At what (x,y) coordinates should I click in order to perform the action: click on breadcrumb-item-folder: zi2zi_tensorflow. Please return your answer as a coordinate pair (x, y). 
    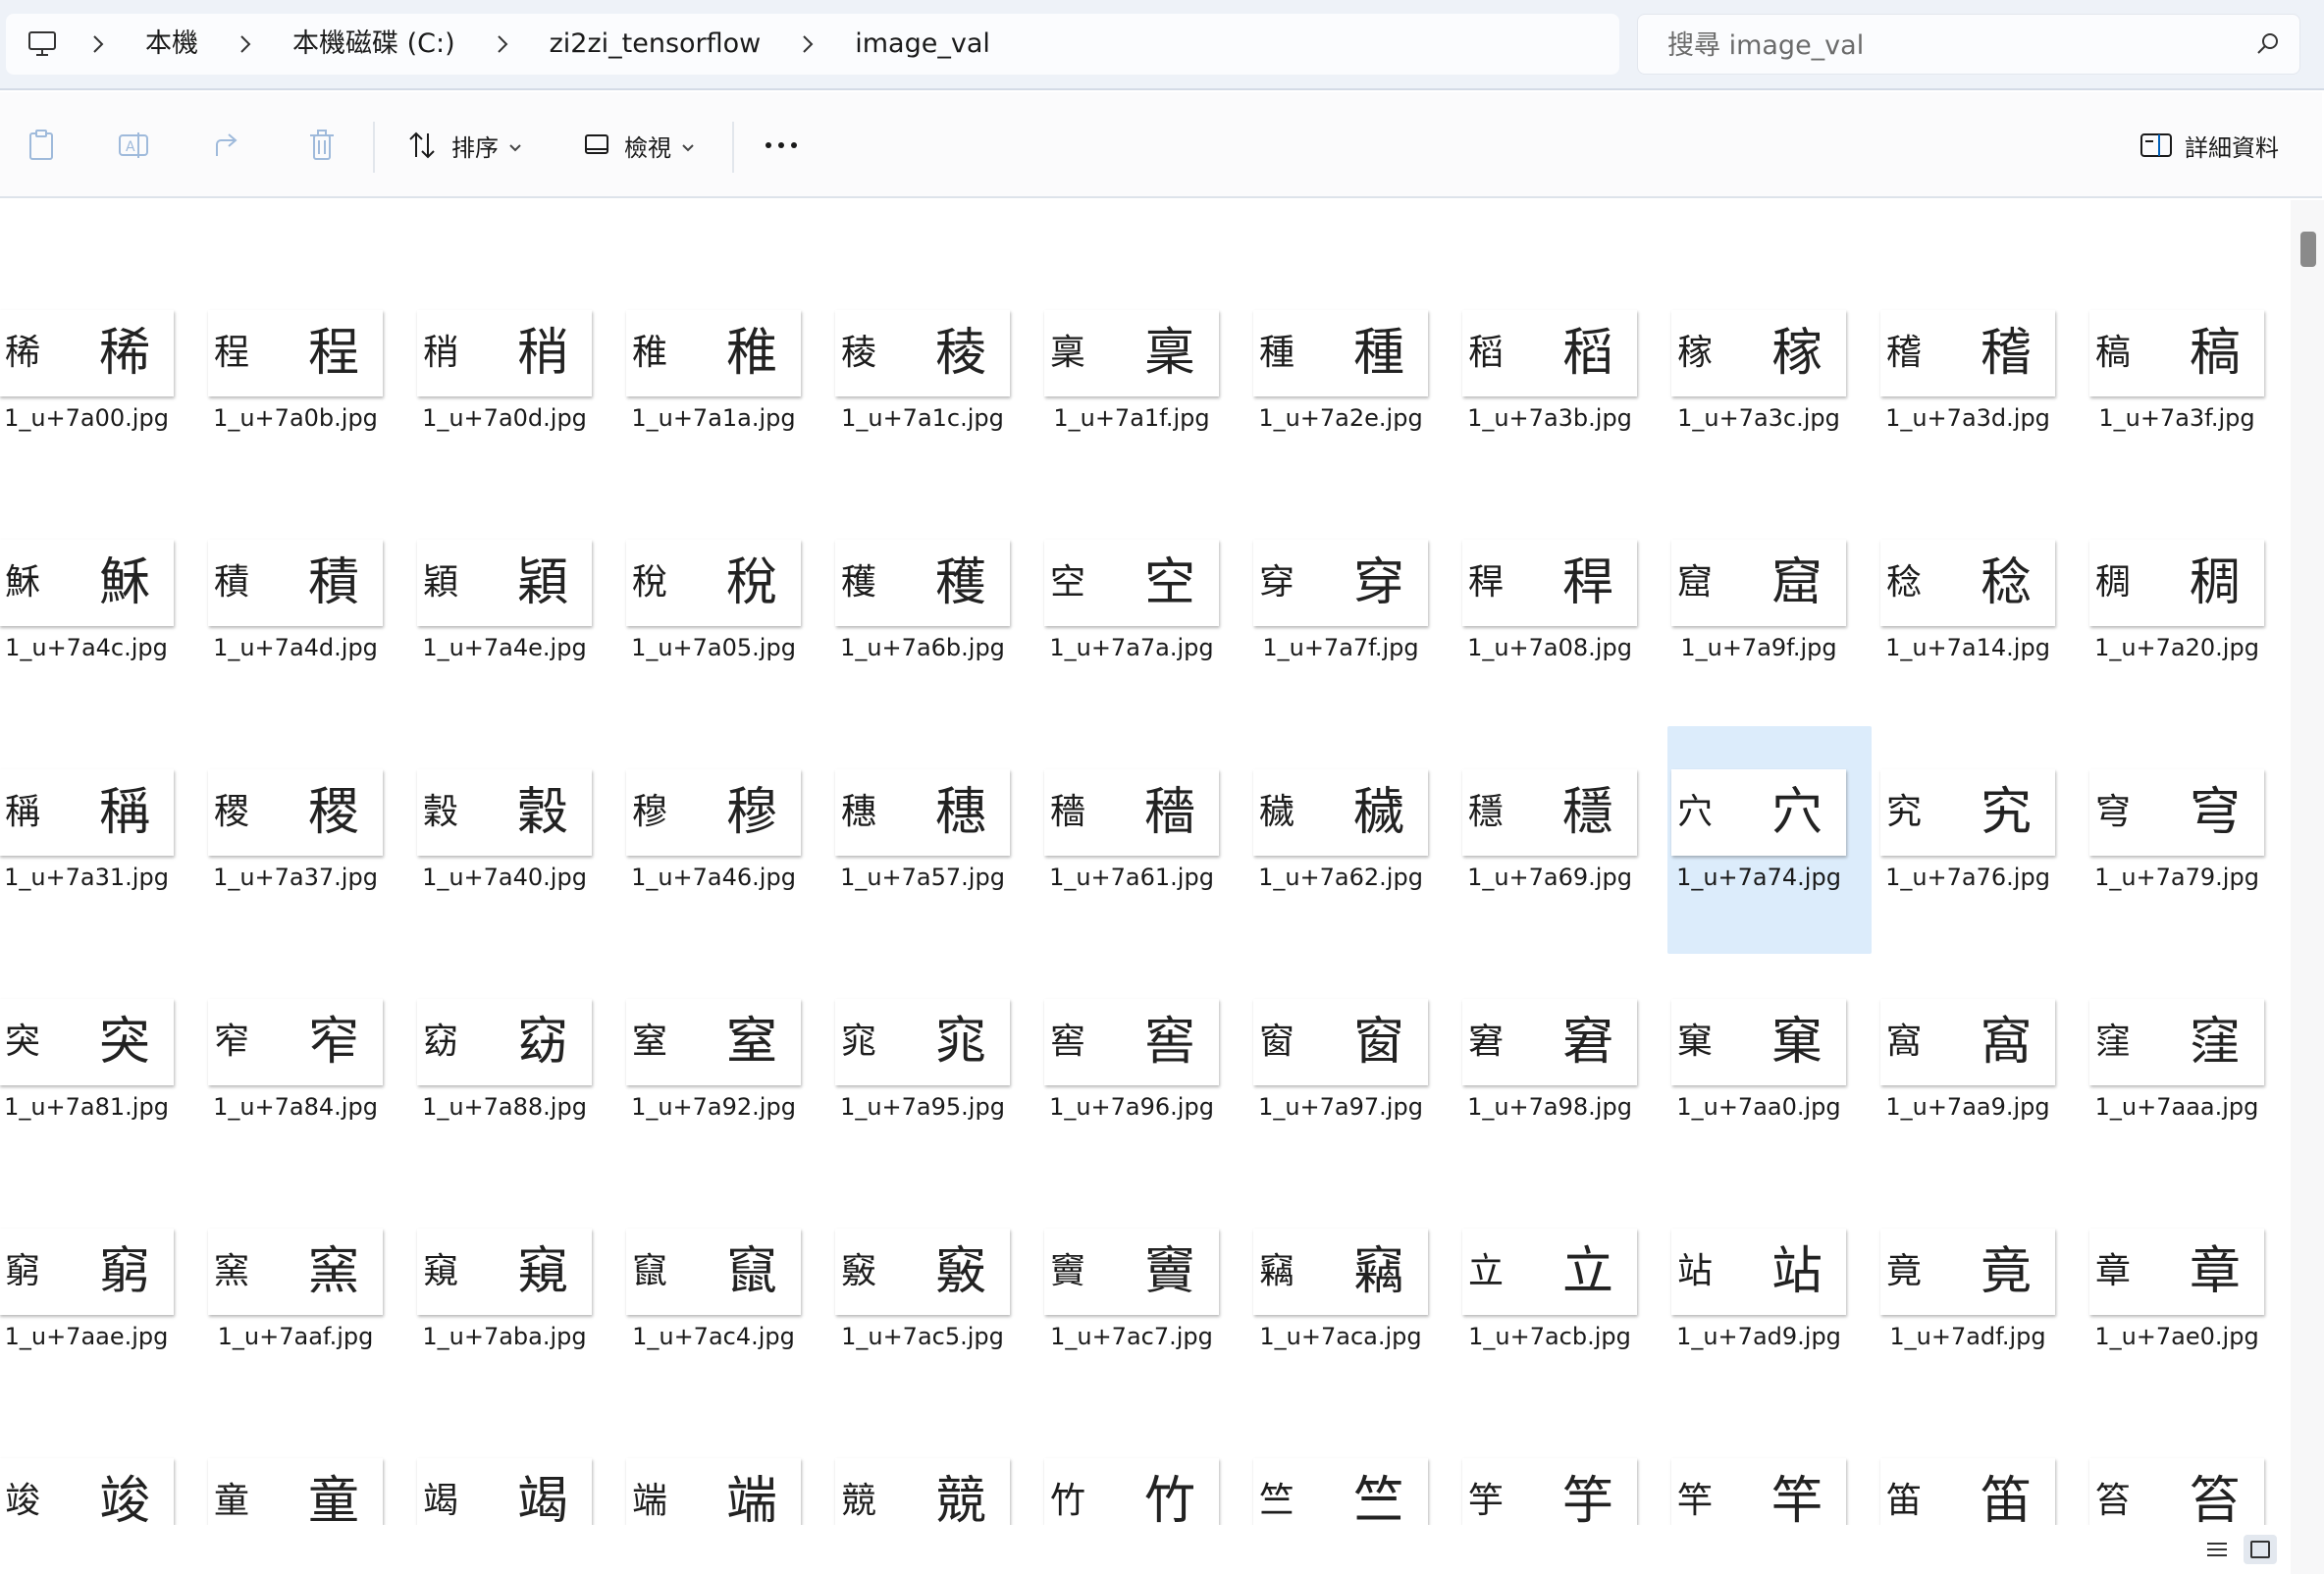
    Looking at the image, I should click on (655, 44).